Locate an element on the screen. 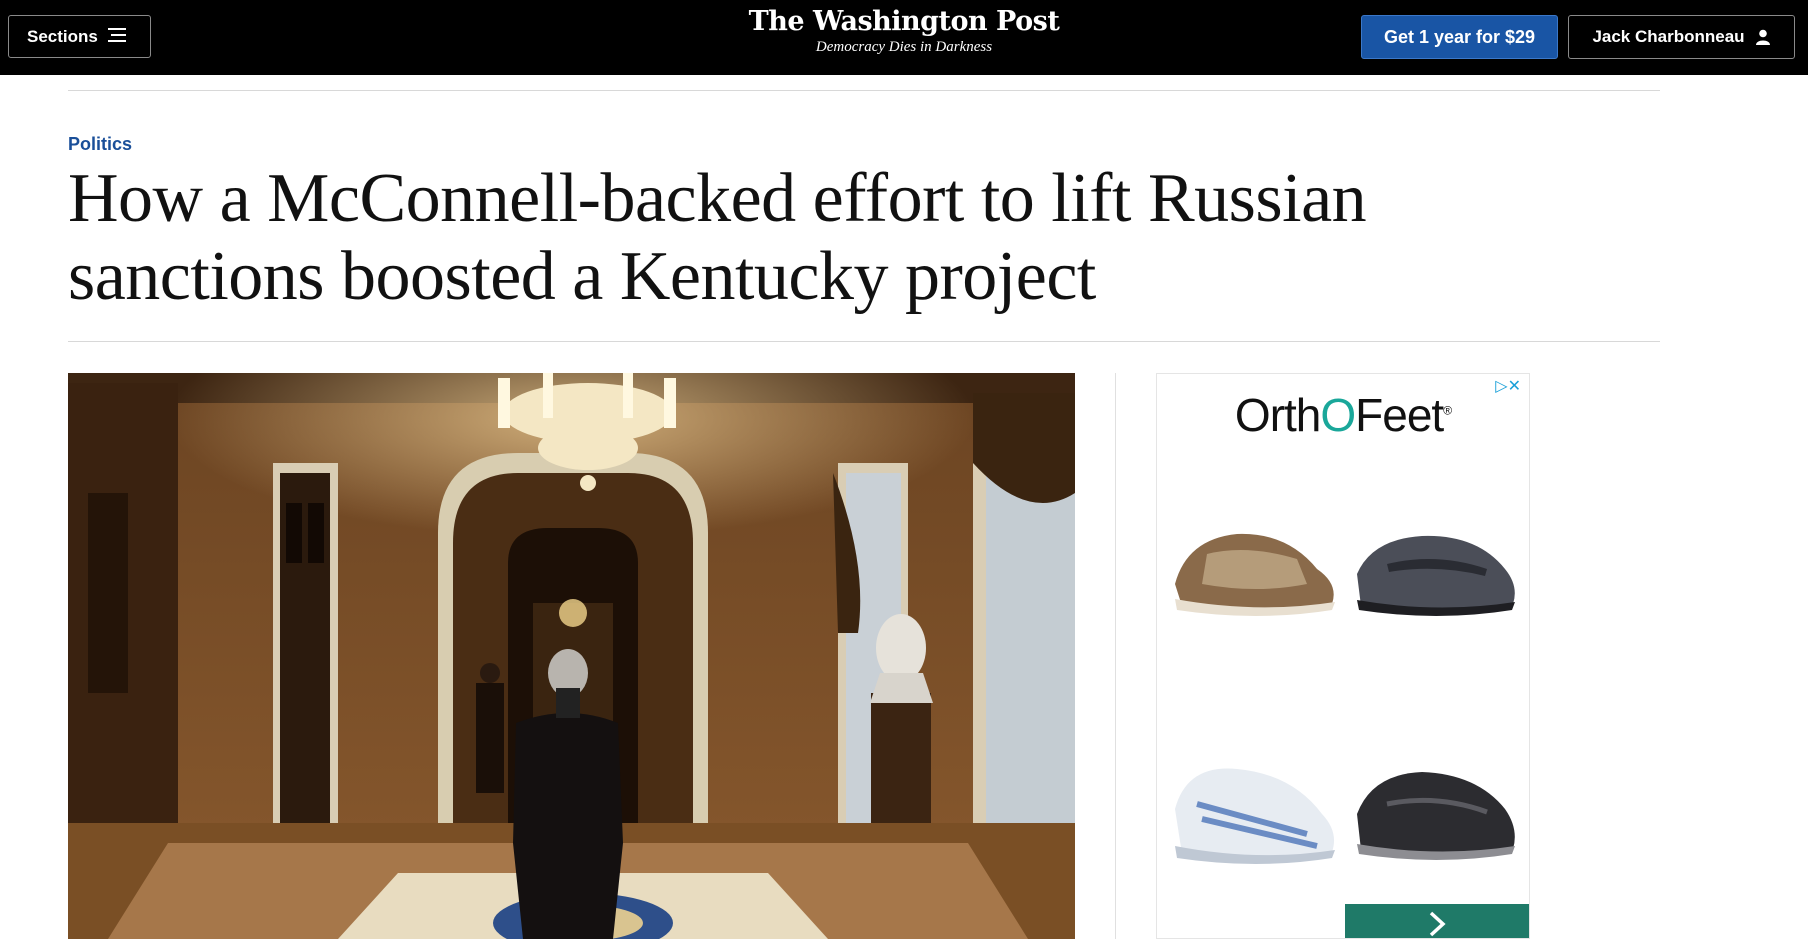 The height and width of the screenshot is (939, 1808). brand-foot-mark: O is located at coordinates (1338, 415).